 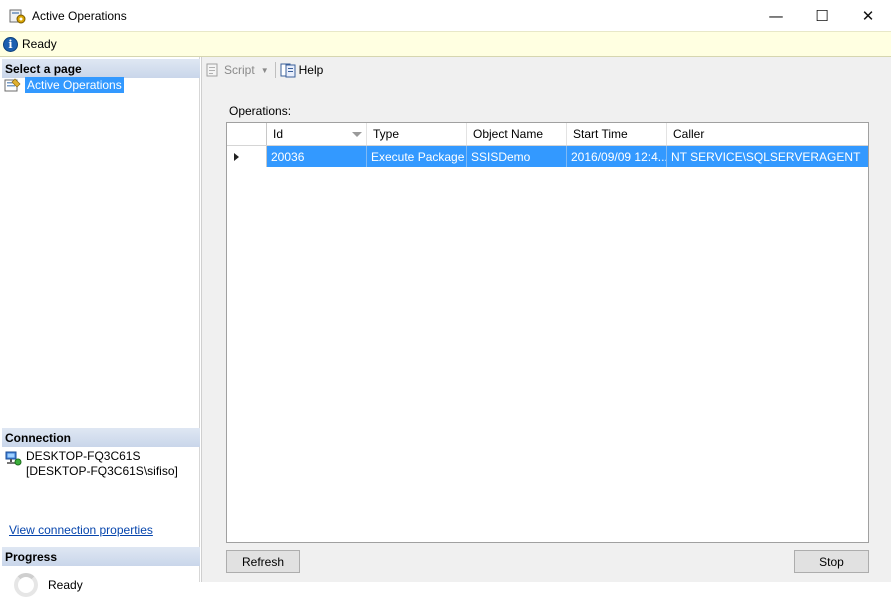 What do you see at coordinates (26, 585) in the screenshot?
I see `progress-spinner-icon` at bounding box center [26, 585].